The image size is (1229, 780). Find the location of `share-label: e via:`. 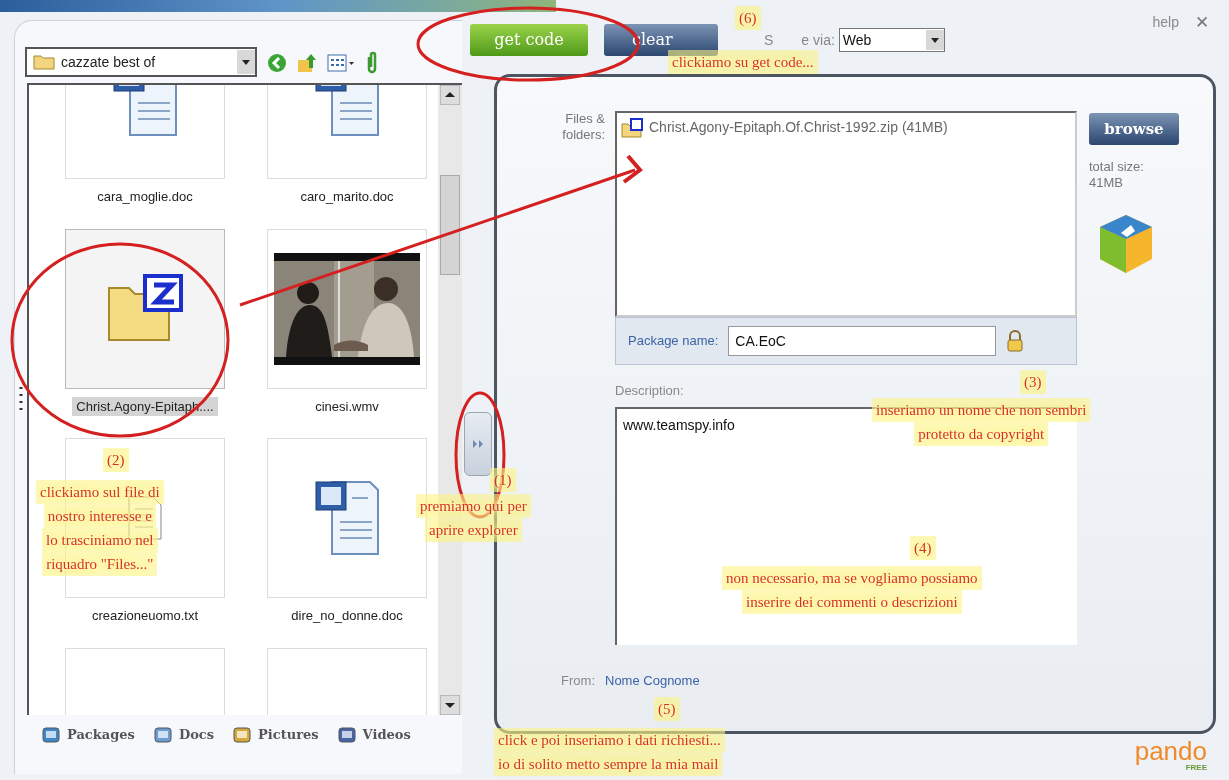

share-label: e via: is located at coordinates (818, 40).